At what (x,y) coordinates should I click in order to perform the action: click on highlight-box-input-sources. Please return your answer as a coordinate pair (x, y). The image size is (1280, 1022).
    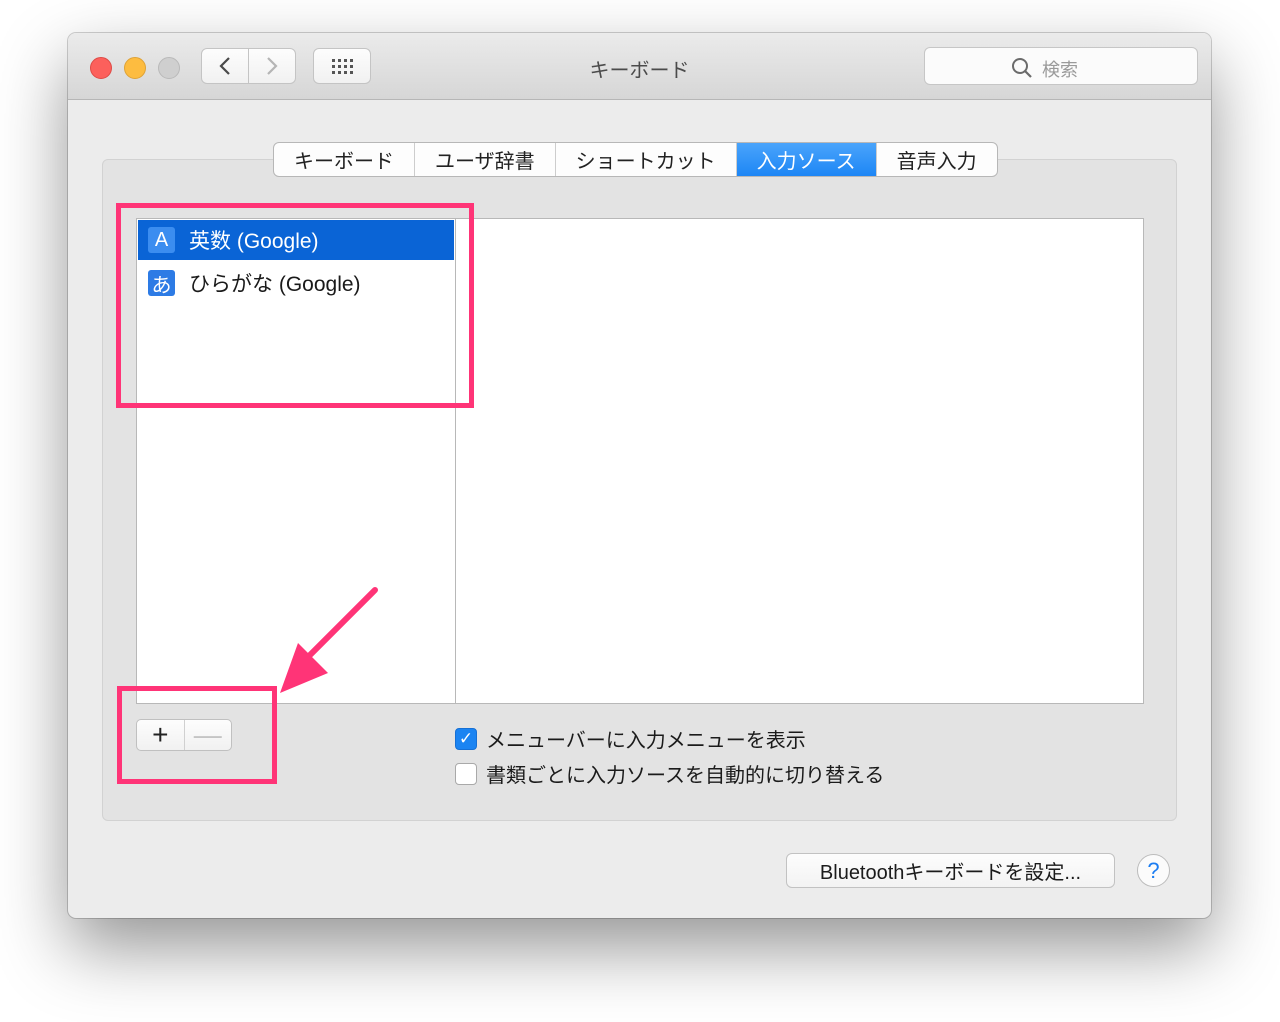
    Looking at the image, I should click on (295, 305).